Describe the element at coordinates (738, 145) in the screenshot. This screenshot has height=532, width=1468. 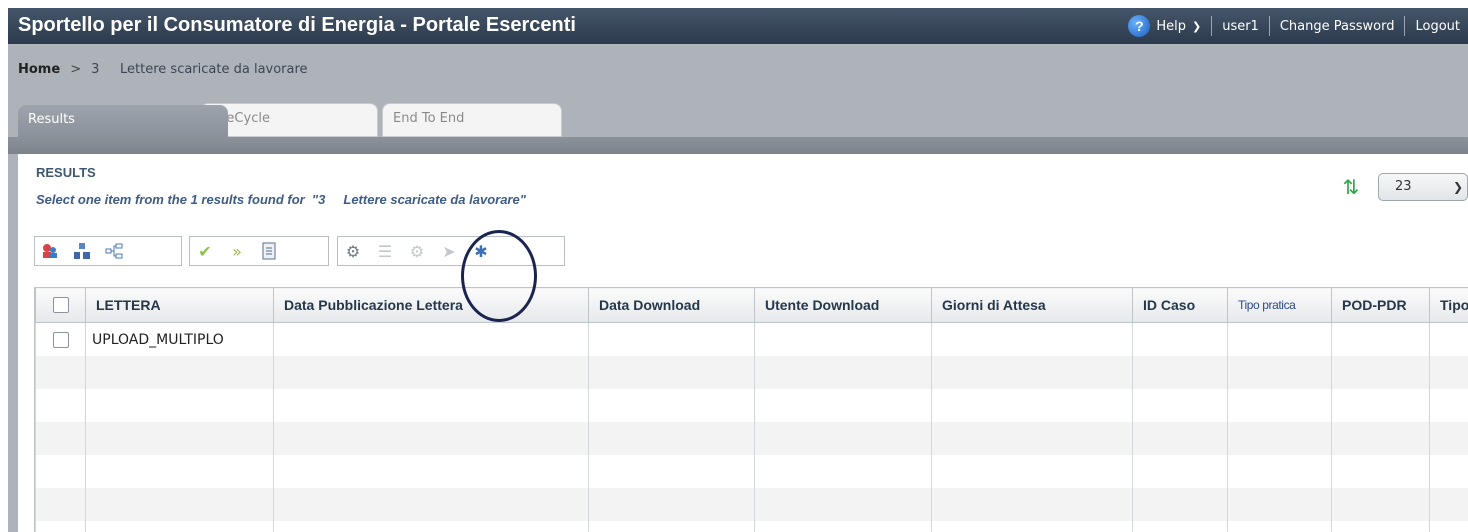
I see `tab-band` at that location.